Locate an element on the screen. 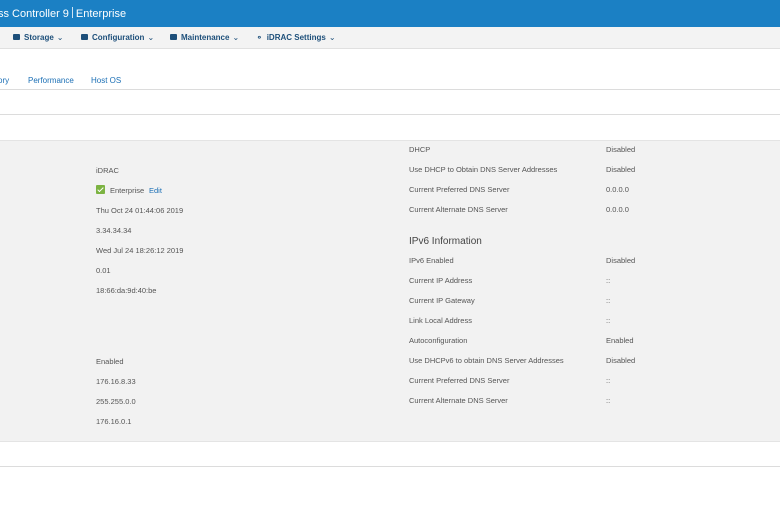 The width and height of the screenshot is (780, 516). tab-bar: ory Performance Host OS is located at coordinates (390, 80).